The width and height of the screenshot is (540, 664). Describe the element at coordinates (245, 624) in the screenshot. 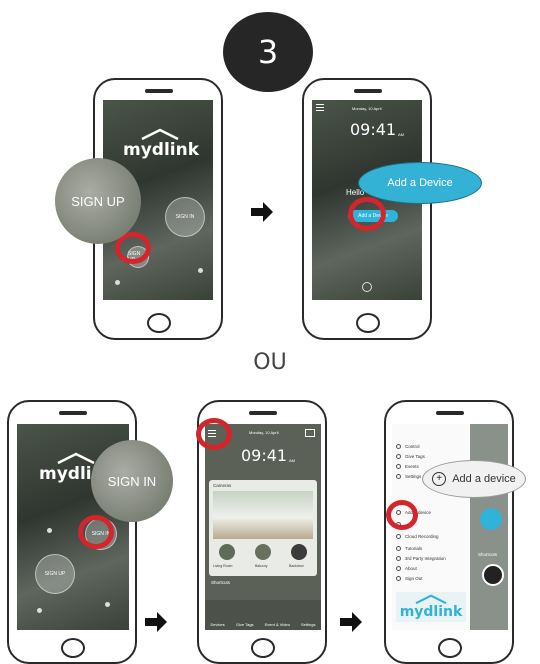

I see `tab-give-tags: Give Tags` at that location.